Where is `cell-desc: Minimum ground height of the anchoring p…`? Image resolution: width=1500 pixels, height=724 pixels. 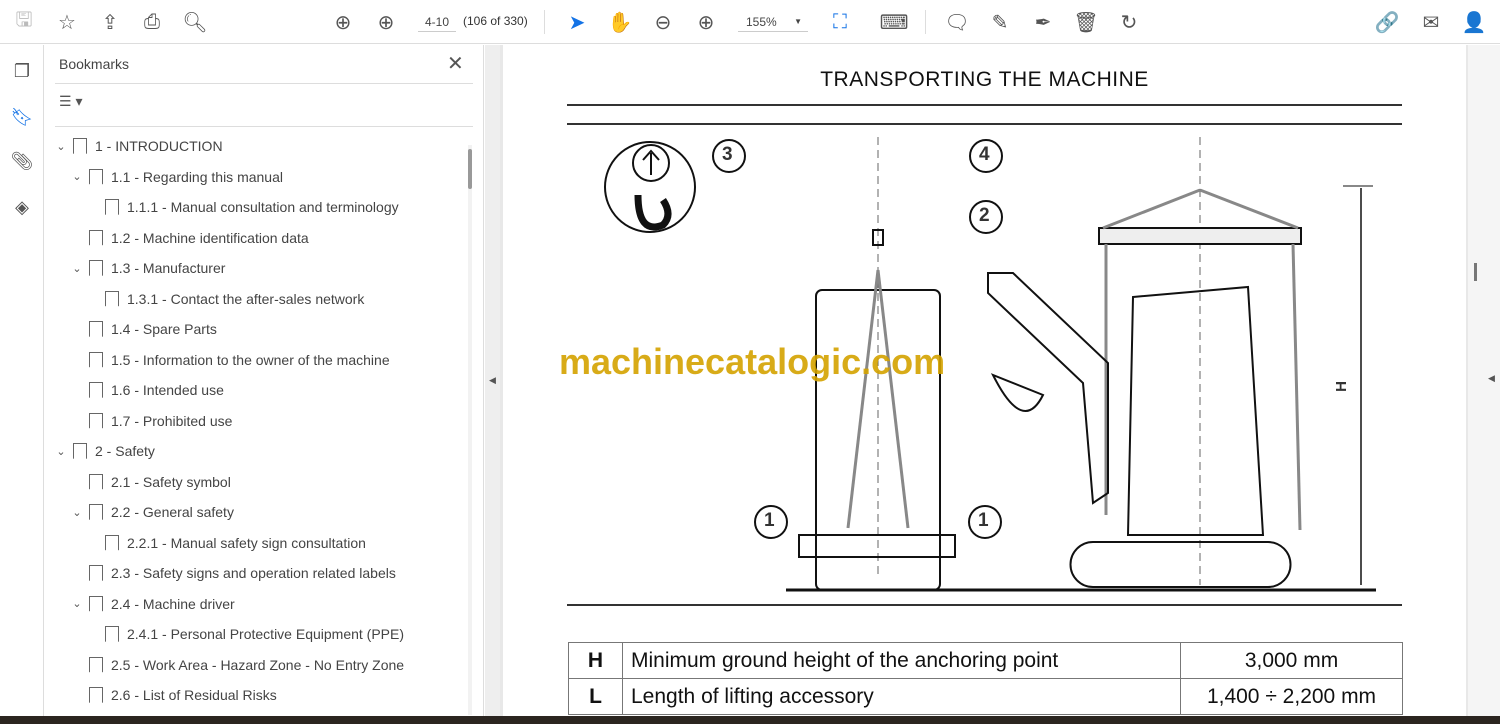 cell-desc: Minimum ground height of the anchoring p… is located at coordinates (901, 660).